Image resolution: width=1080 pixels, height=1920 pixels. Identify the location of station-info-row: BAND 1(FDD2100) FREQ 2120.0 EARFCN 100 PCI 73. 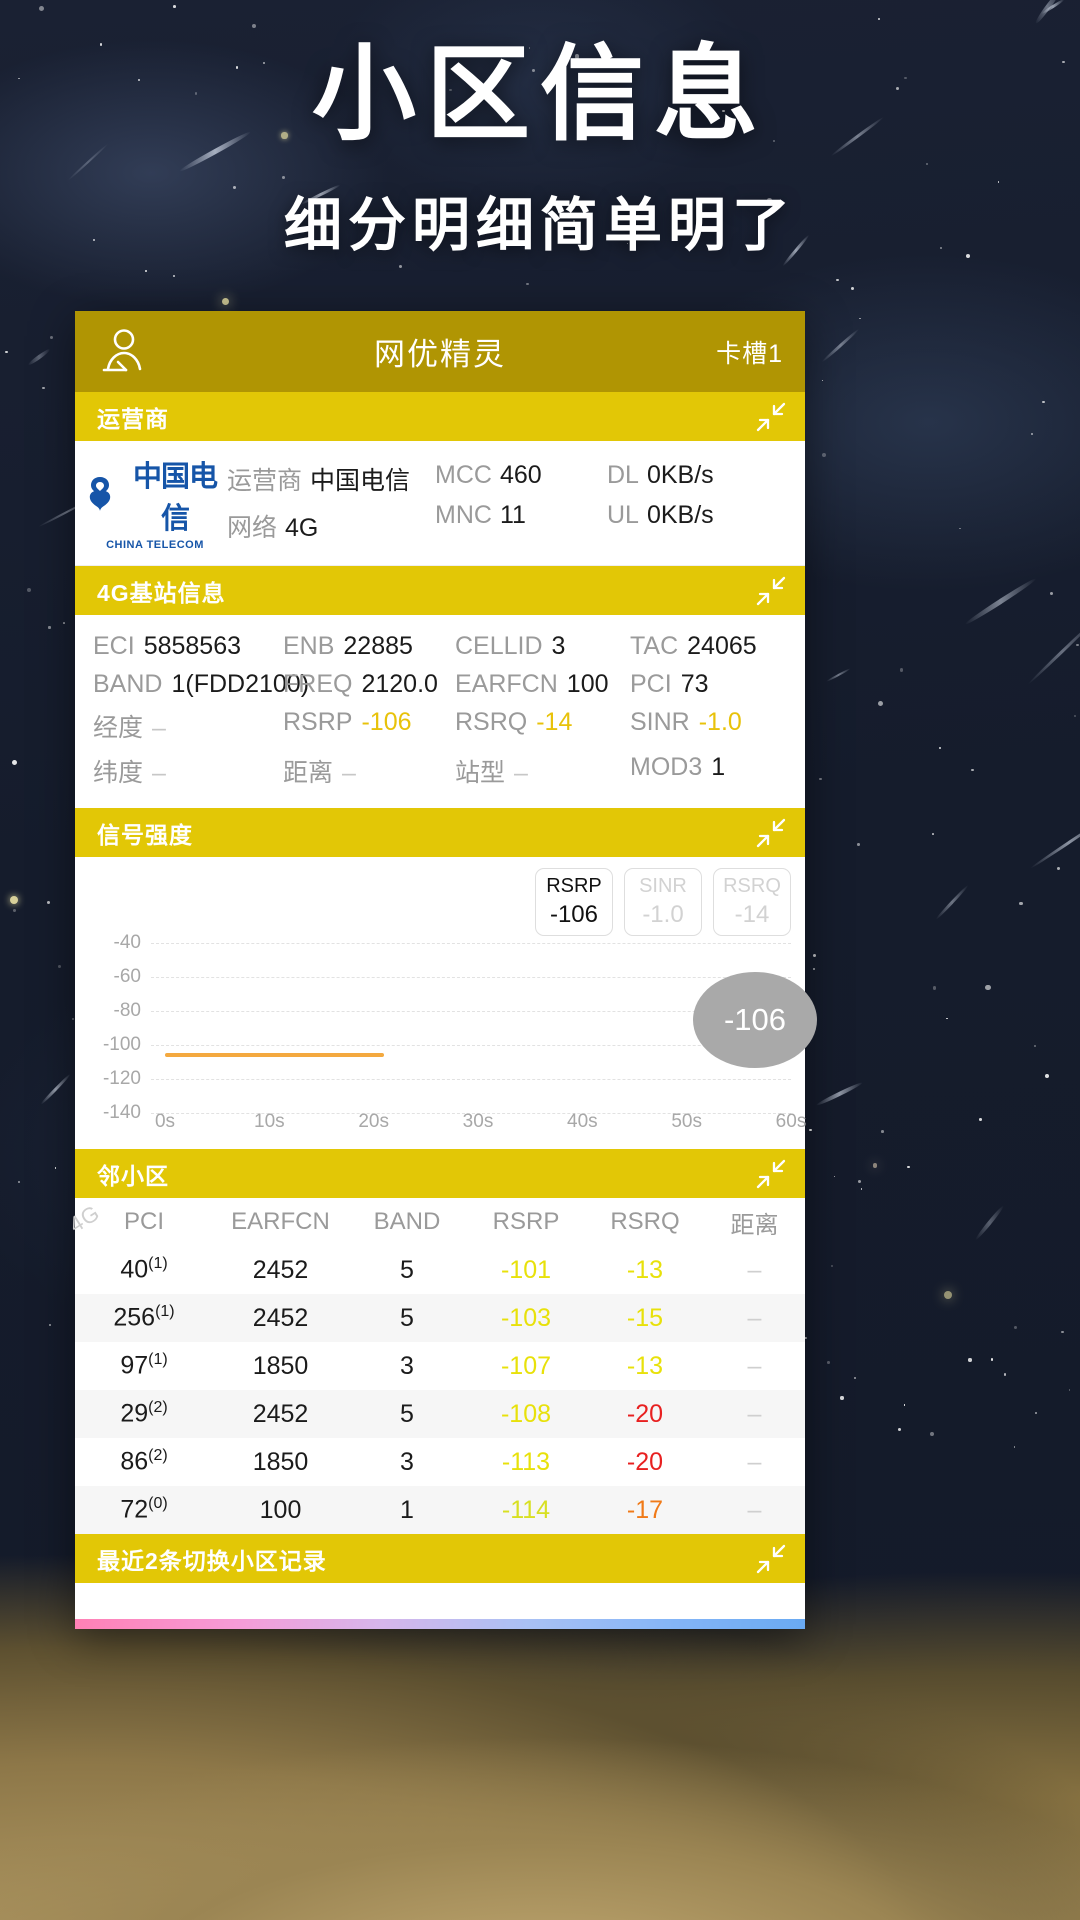
(449, 684).